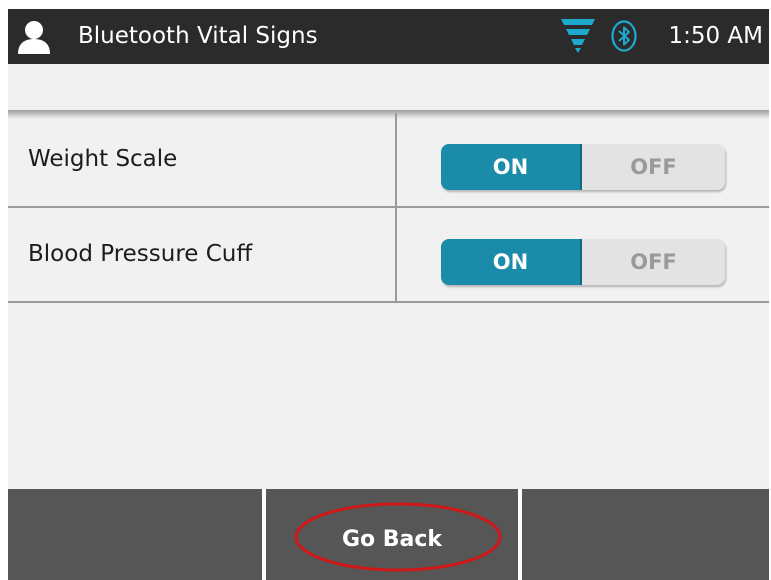 The width and height of the screenshot is (771, 580). Describe the element at coordinates (388, 87) in the screenshot. I see `subheader-strip` at that location.